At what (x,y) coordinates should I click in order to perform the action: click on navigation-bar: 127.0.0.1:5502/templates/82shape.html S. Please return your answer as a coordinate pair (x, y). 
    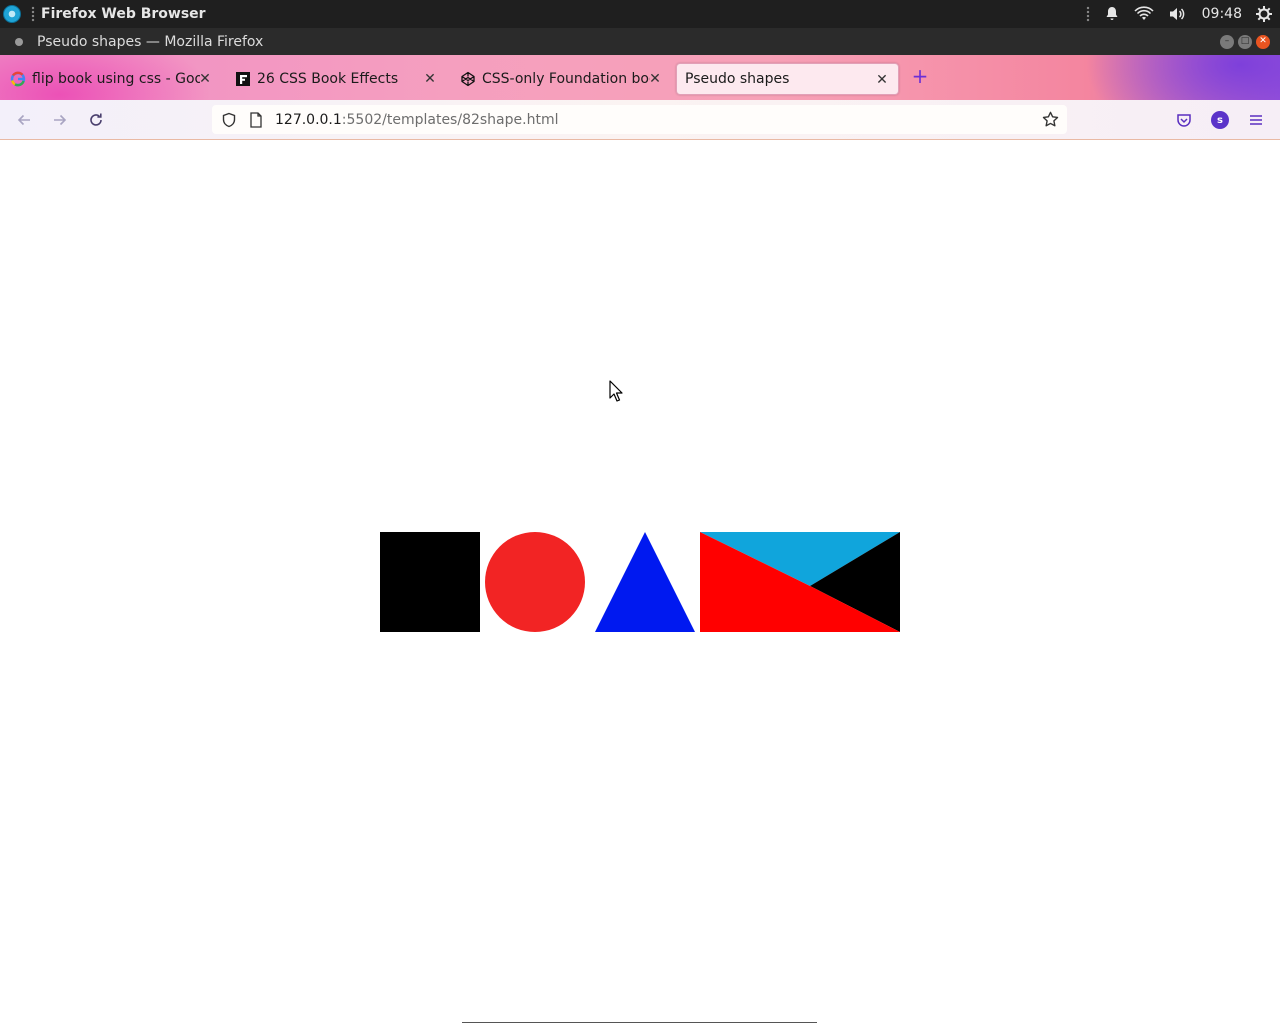
    Looking at the image, I should click on (640, 120).